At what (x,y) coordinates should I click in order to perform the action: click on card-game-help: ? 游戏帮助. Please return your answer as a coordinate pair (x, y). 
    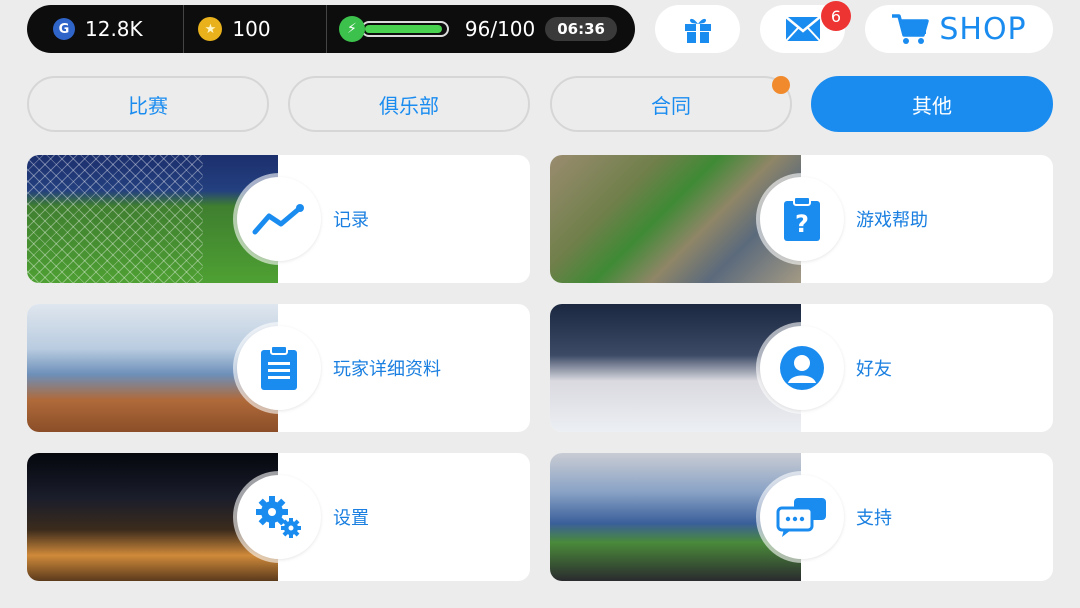
    Looking at the image, I should click on (801, 219).